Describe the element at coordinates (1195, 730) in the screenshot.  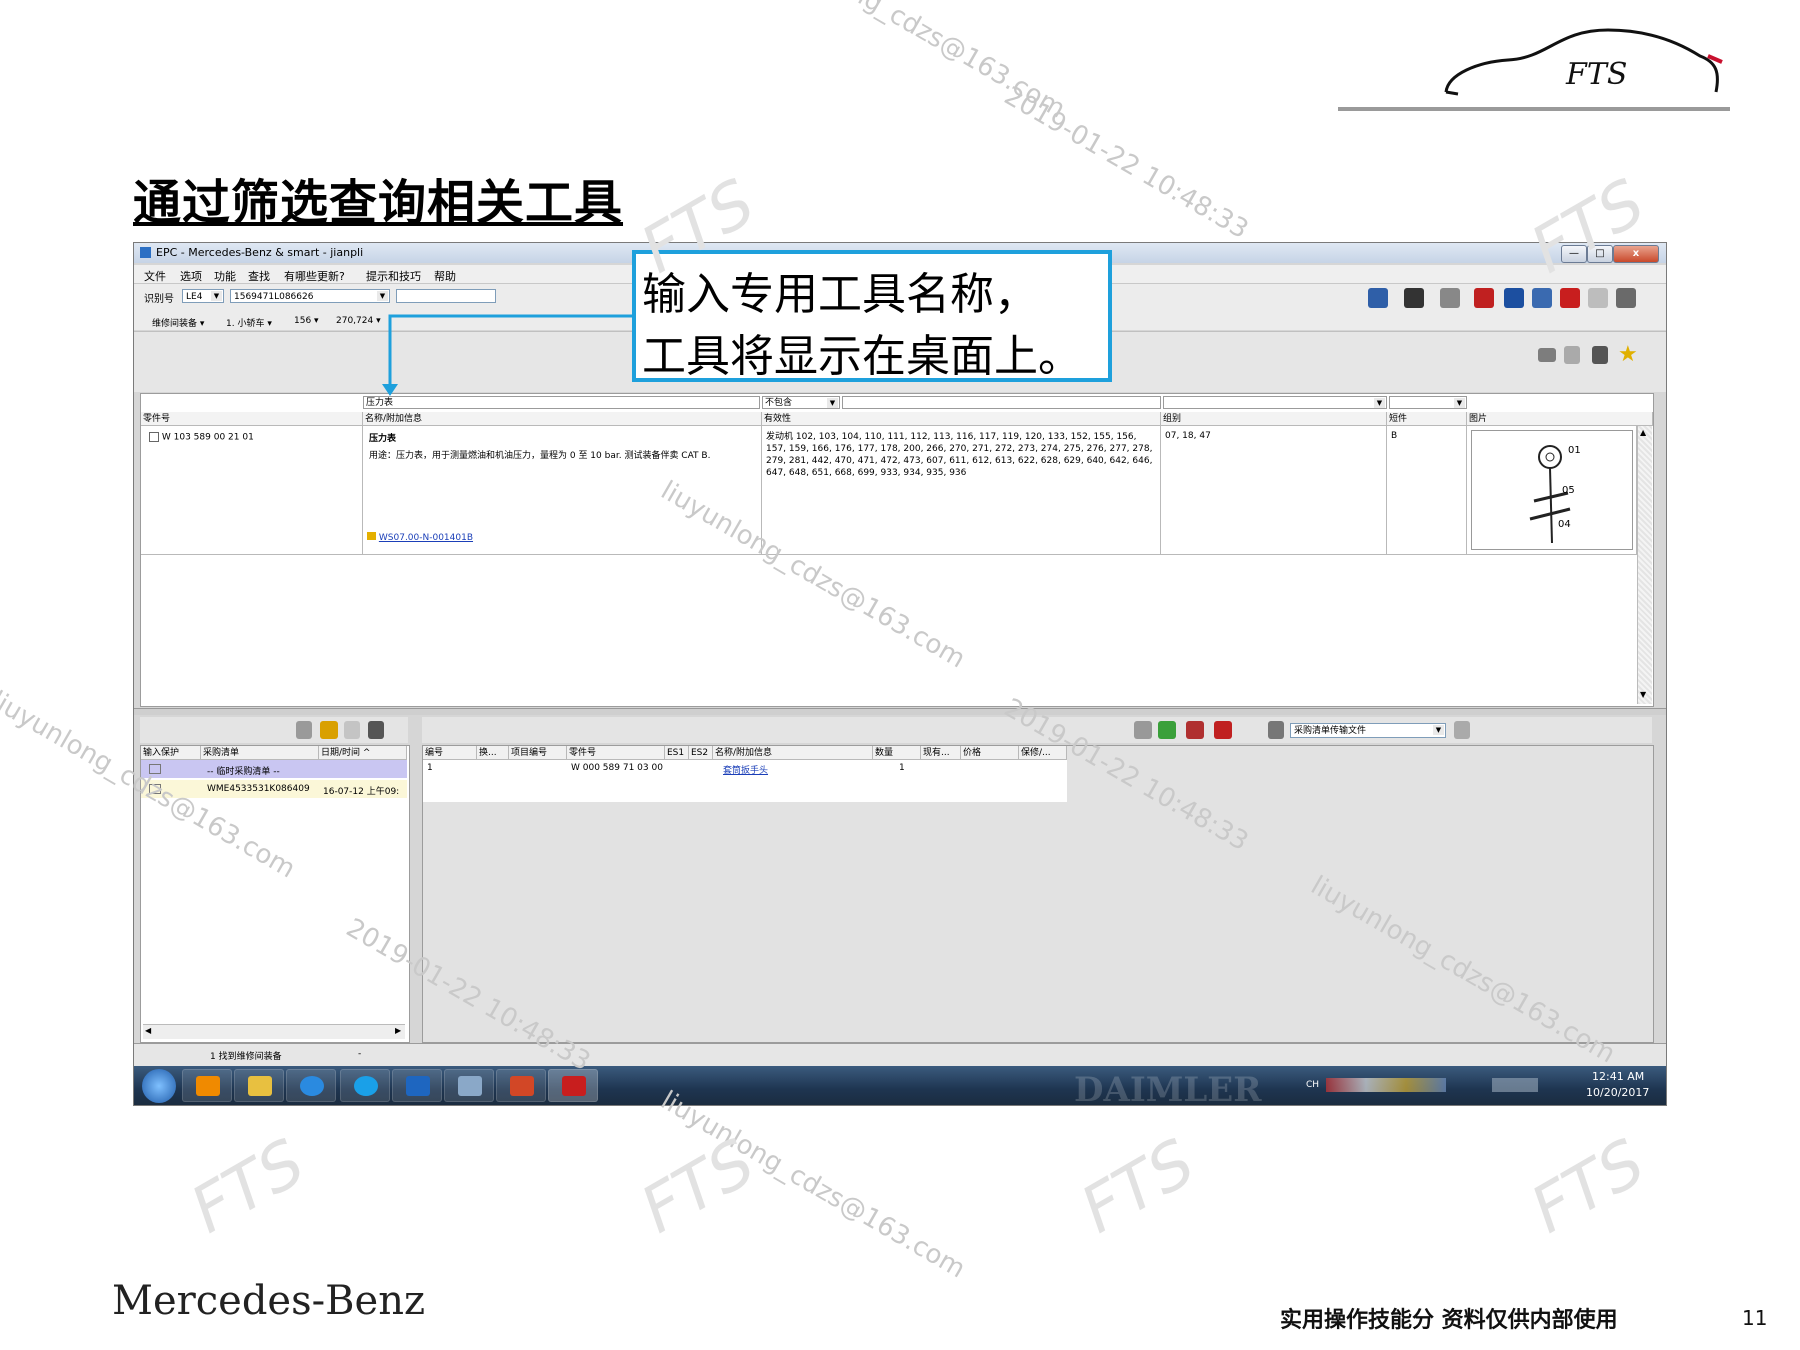
I see `remove-item-icon` at that location.